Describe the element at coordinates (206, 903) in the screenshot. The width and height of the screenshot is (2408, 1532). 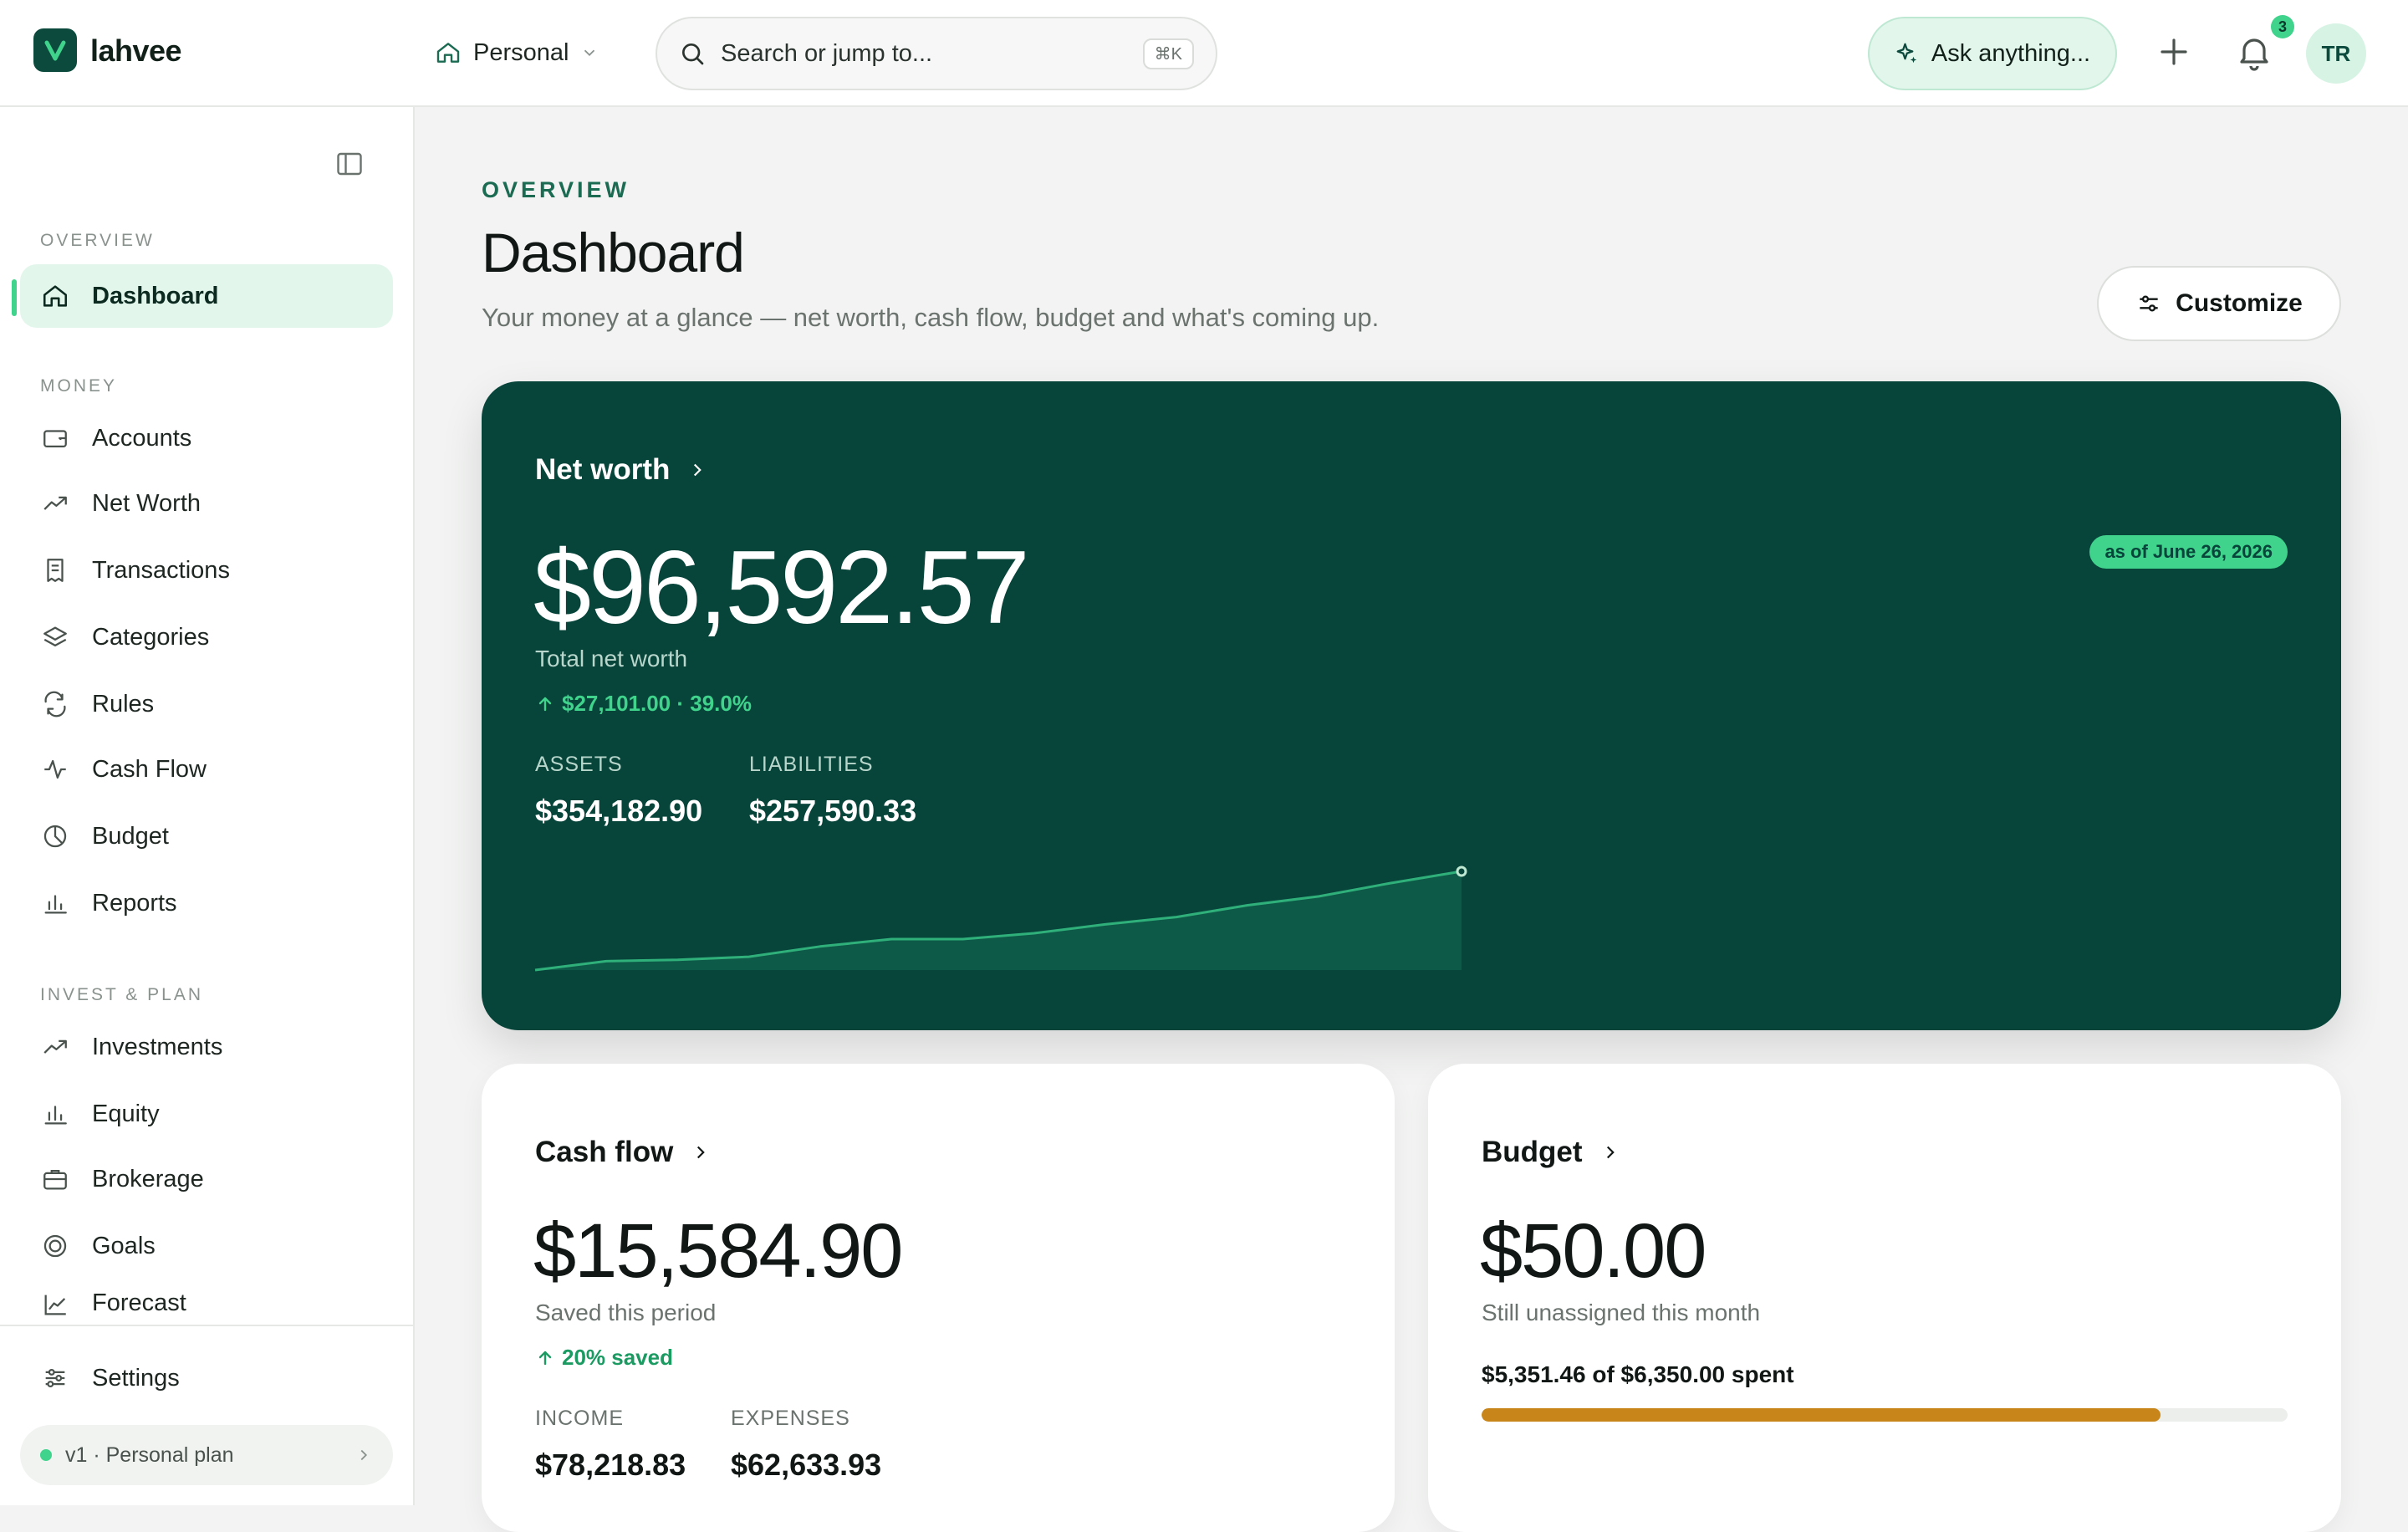
I see `sidebar-item-reports: Reports` at that location.